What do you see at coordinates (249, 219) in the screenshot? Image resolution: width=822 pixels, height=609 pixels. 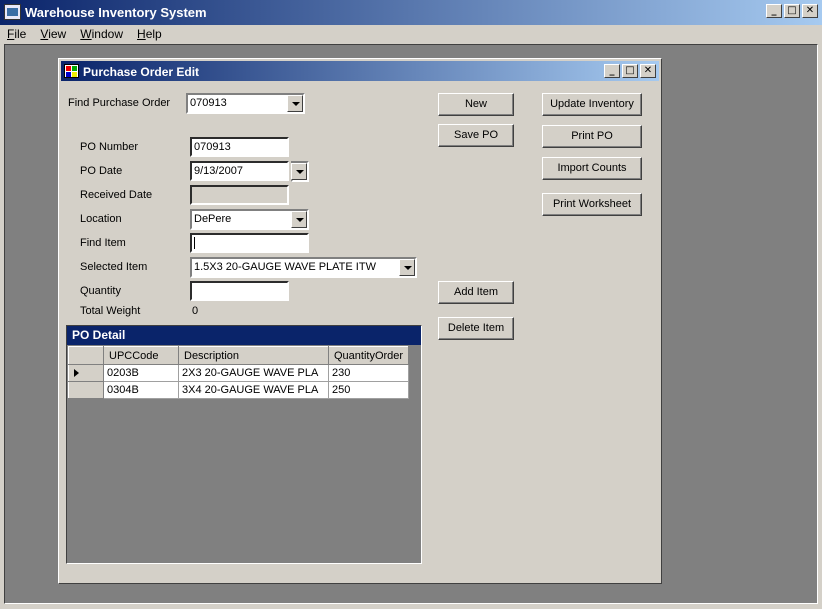 I see `location-combo: DePere` at bounding box center [249, 219].